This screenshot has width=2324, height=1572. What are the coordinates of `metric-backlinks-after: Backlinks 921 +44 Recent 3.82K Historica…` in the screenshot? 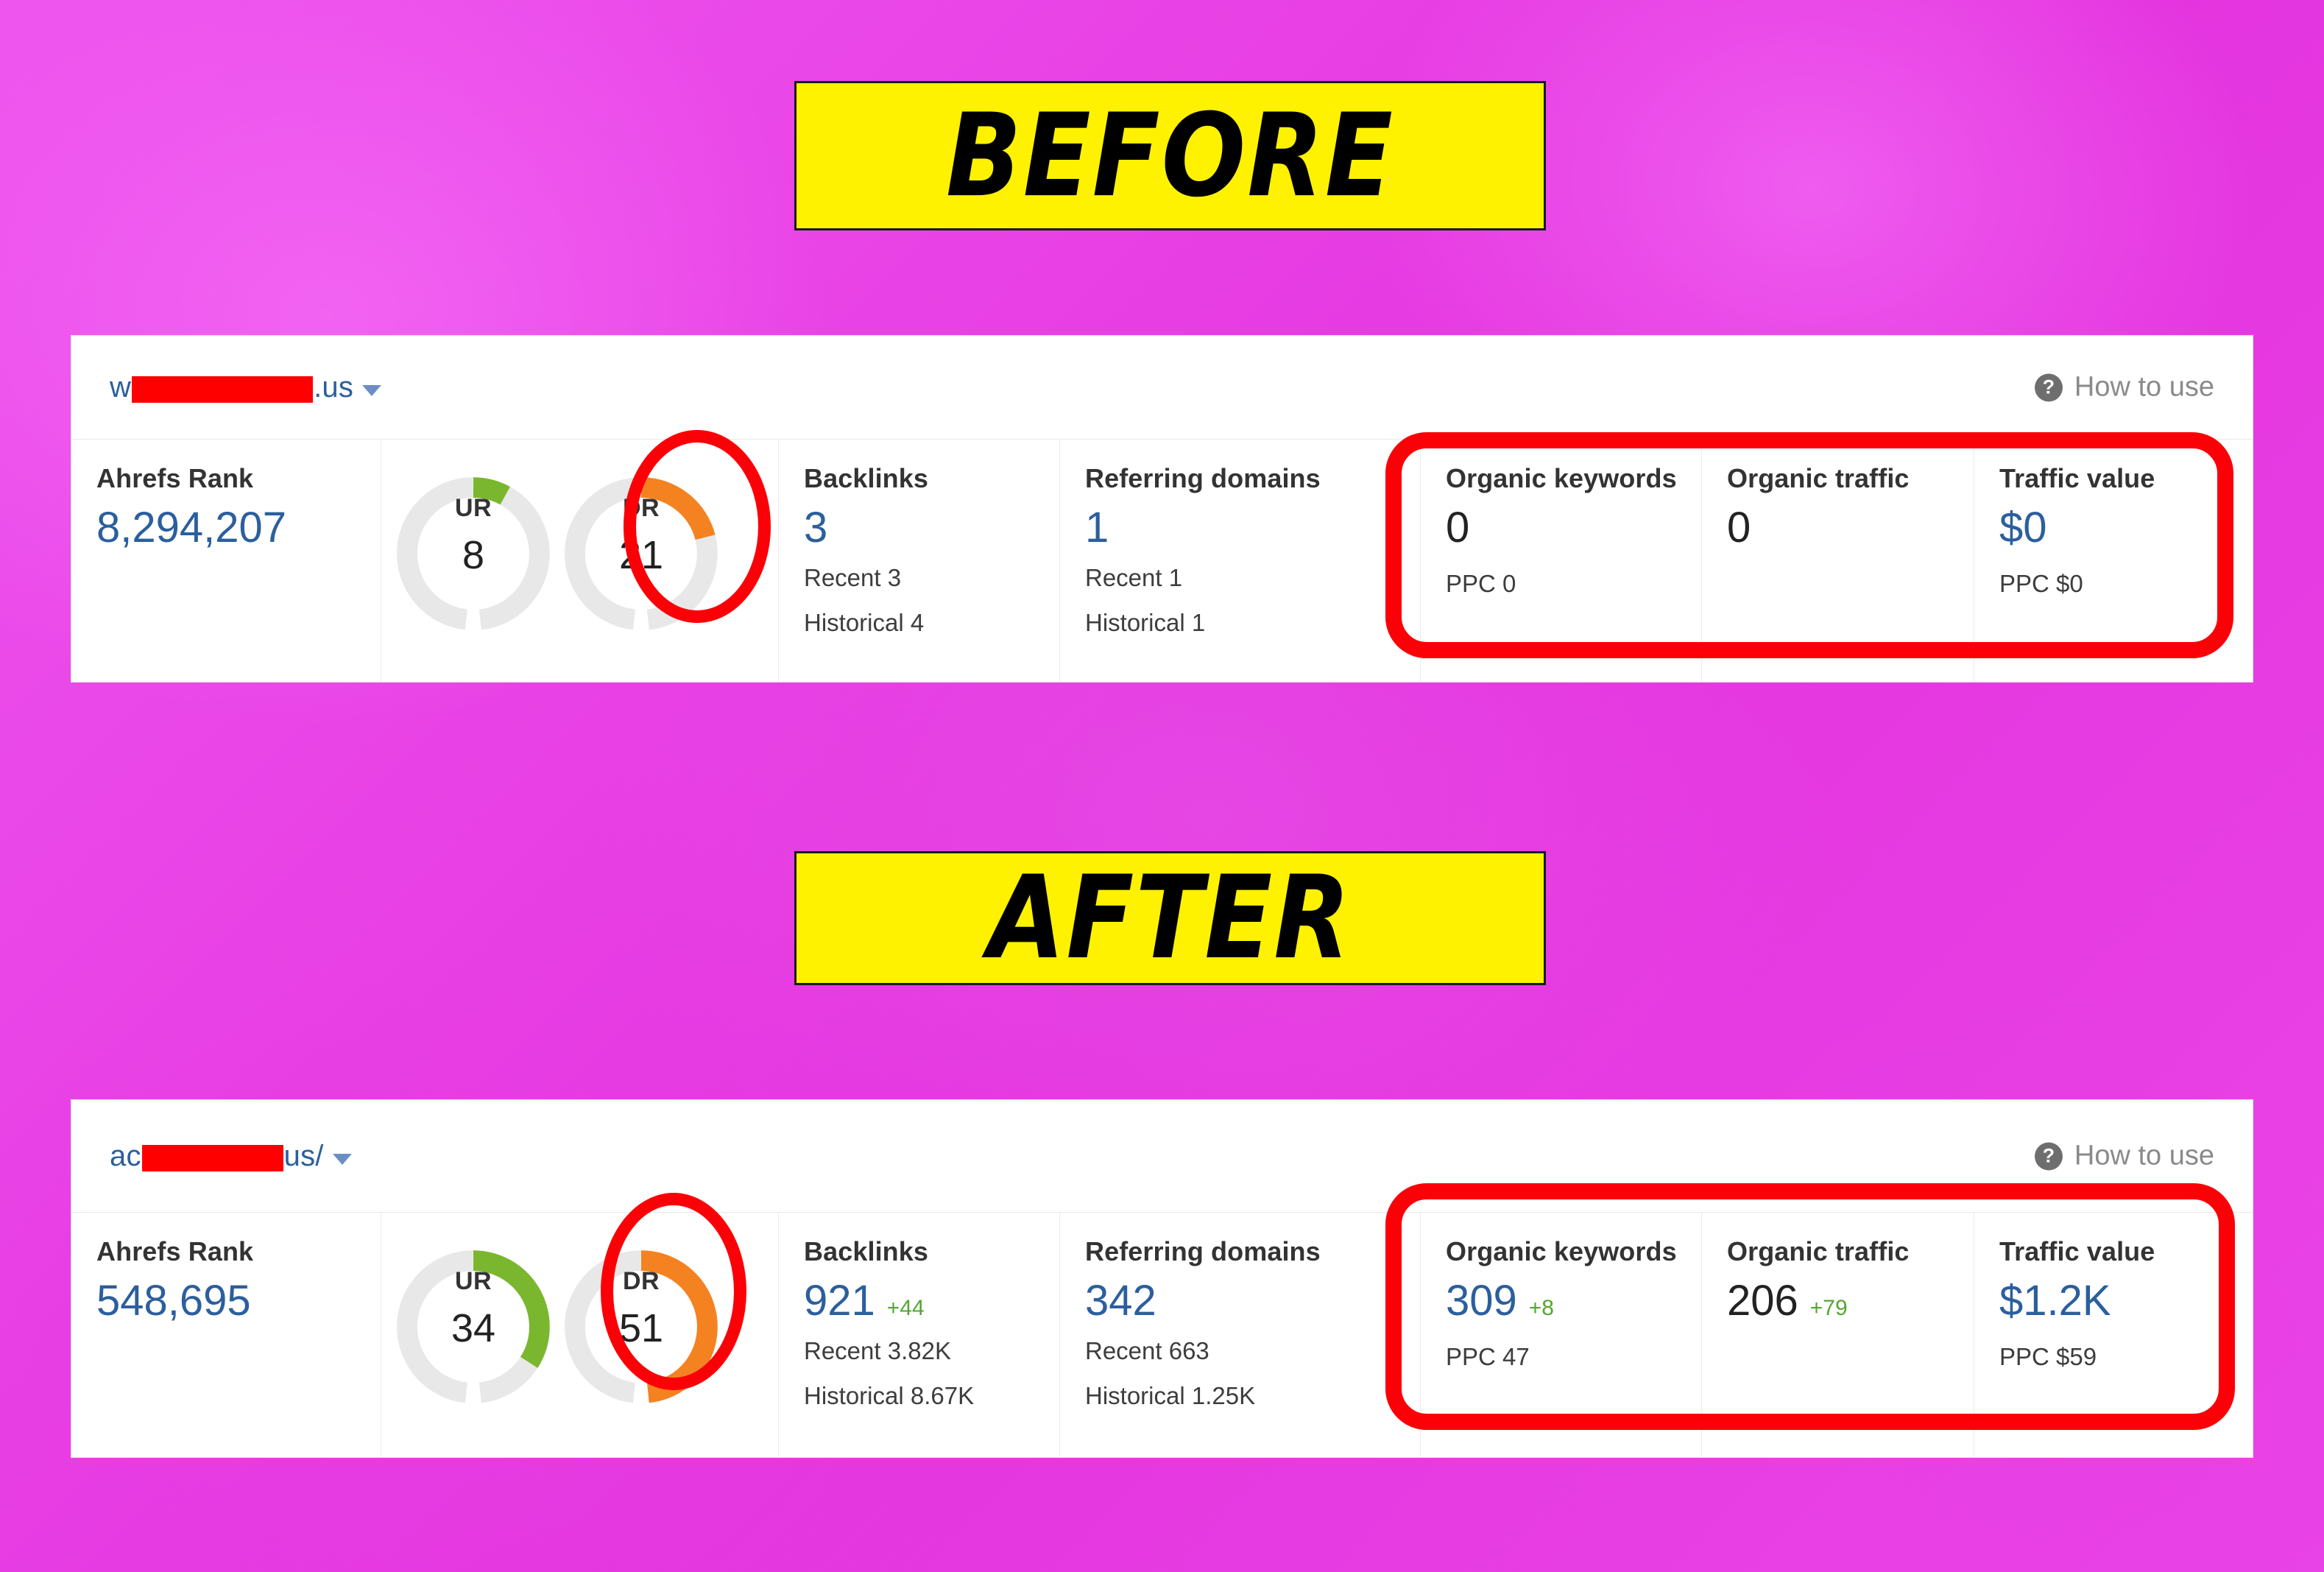 It's located at (918, 1335).